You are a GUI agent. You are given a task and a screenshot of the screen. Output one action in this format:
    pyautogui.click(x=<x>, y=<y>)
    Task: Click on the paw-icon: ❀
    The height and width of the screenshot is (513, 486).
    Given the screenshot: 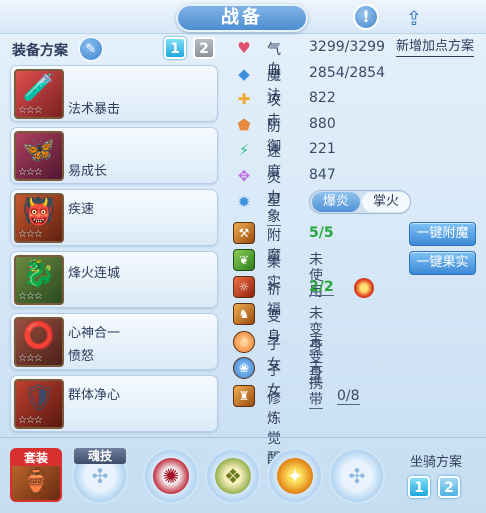 What is the action you would take?
    pyautogui.click(x=244, y=368)
    